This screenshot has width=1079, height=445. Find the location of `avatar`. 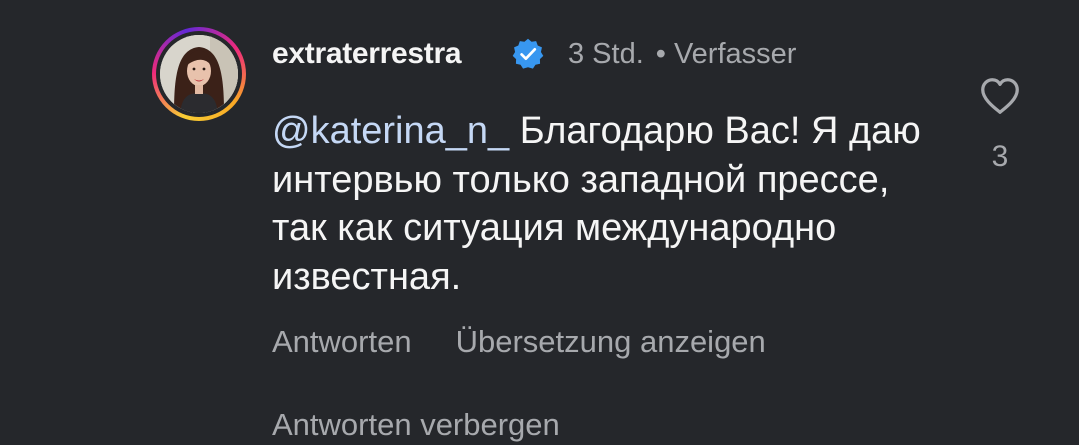

avatar is located at coordinates (199, 74).